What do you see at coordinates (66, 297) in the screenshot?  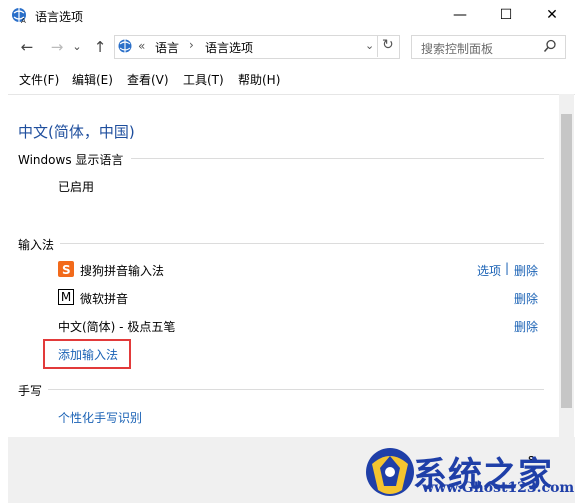 I see `microsoft-pinyin-icon: M` at bounding box center [66, 297].